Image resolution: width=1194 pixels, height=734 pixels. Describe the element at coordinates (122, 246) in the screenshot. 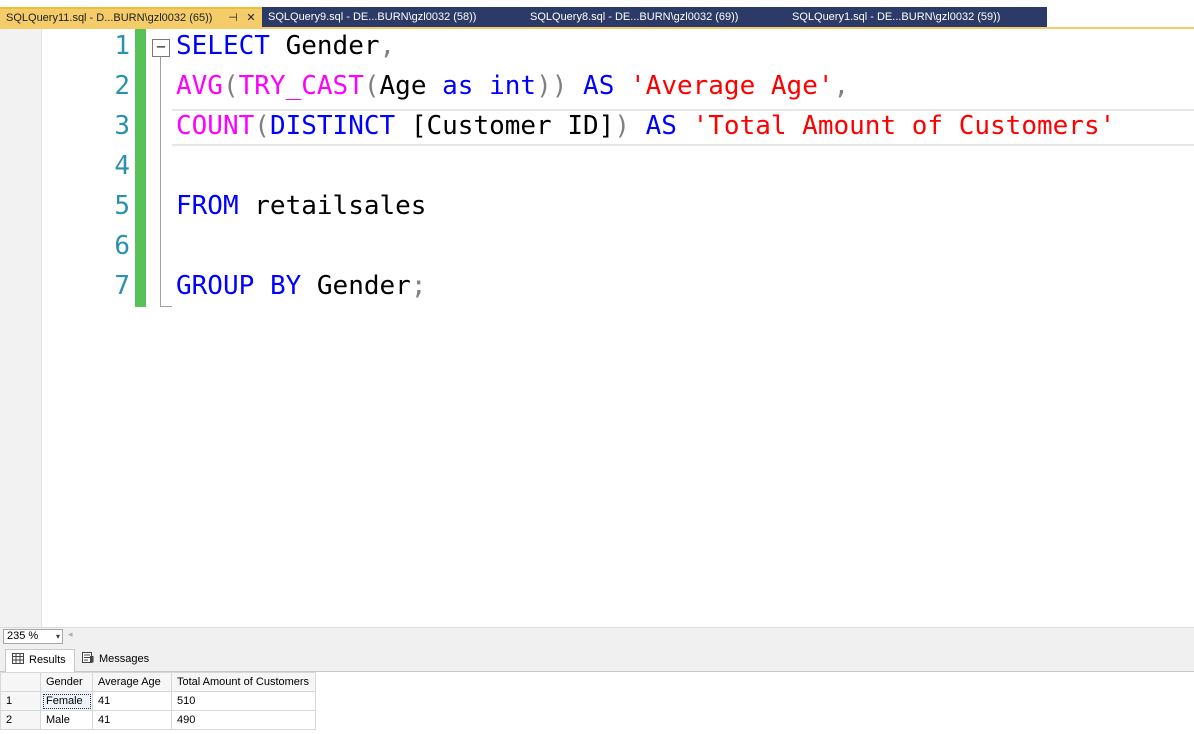

I see `line-number: 6` at that location.